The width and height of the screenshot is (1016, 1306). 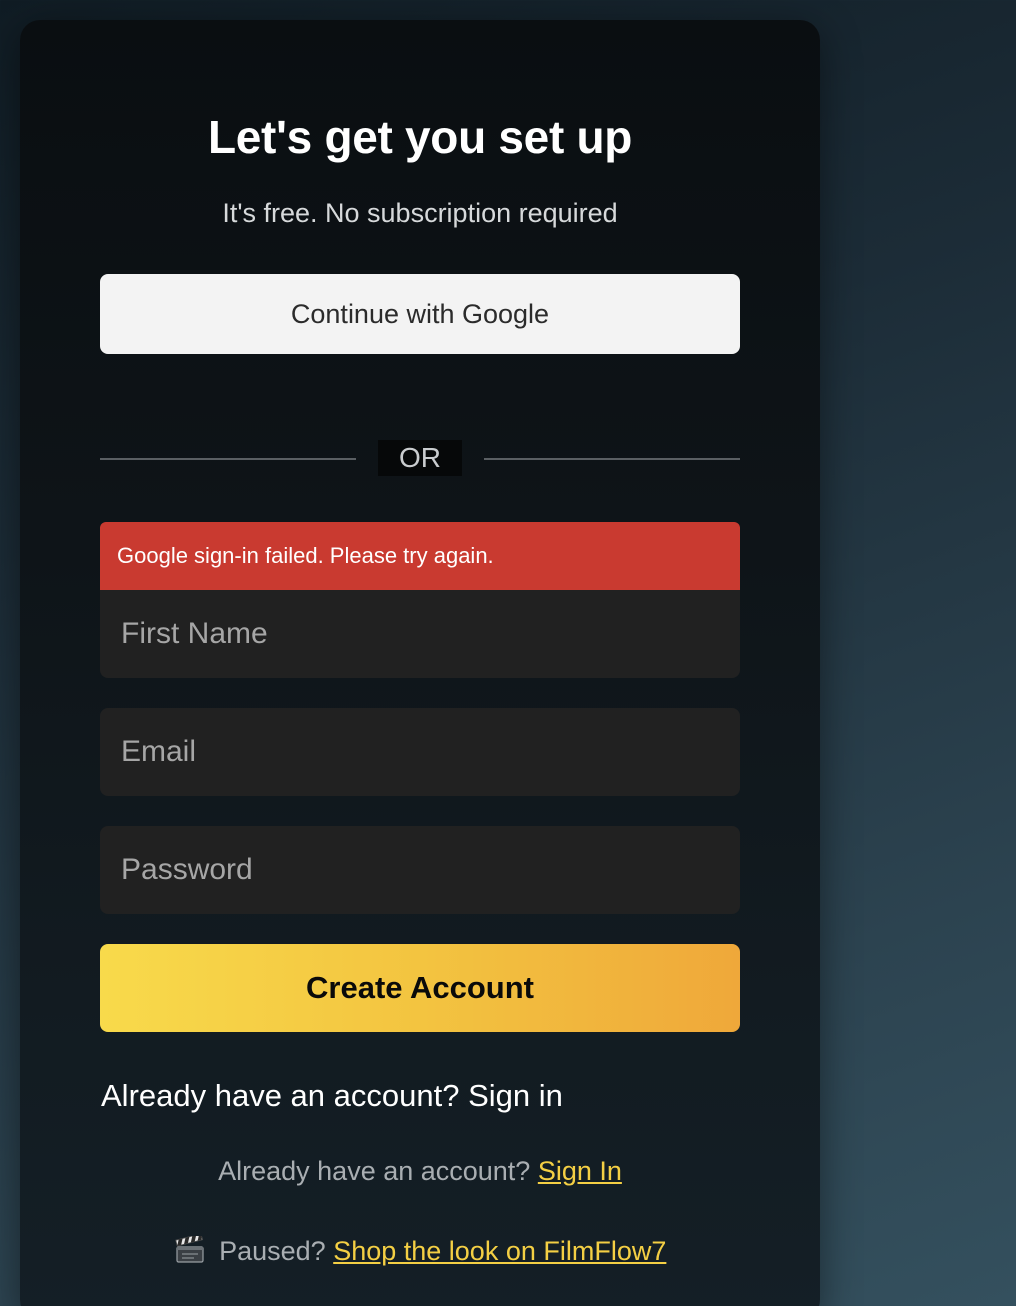 What do you see at coordinates (420, 458) in the screenshot?
I see `or-divider-label: OR` at bounding box center [420, 458].